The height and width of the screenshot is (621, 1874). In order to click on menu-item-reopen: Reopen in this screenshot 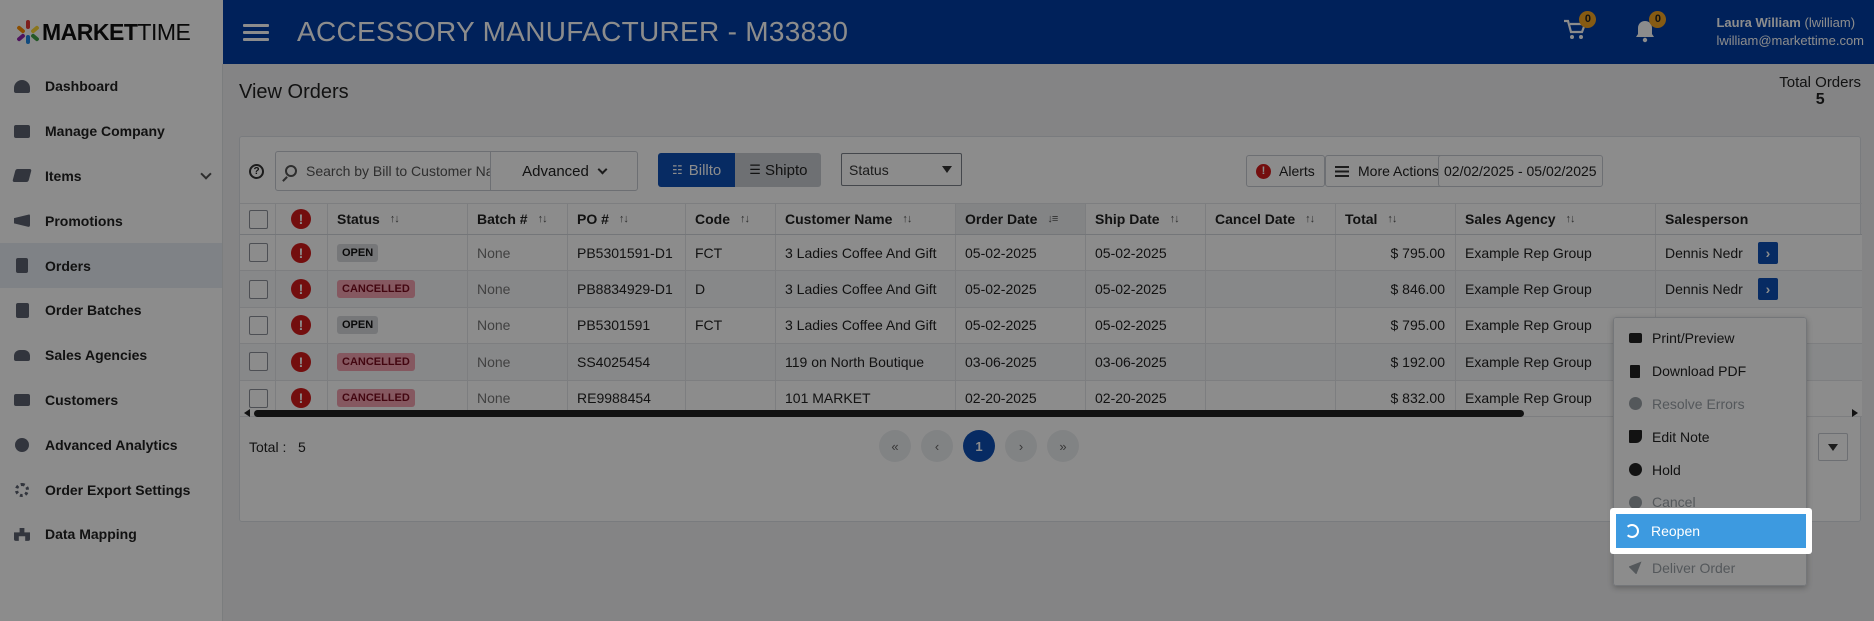, I will do `click(1711, 531)`.